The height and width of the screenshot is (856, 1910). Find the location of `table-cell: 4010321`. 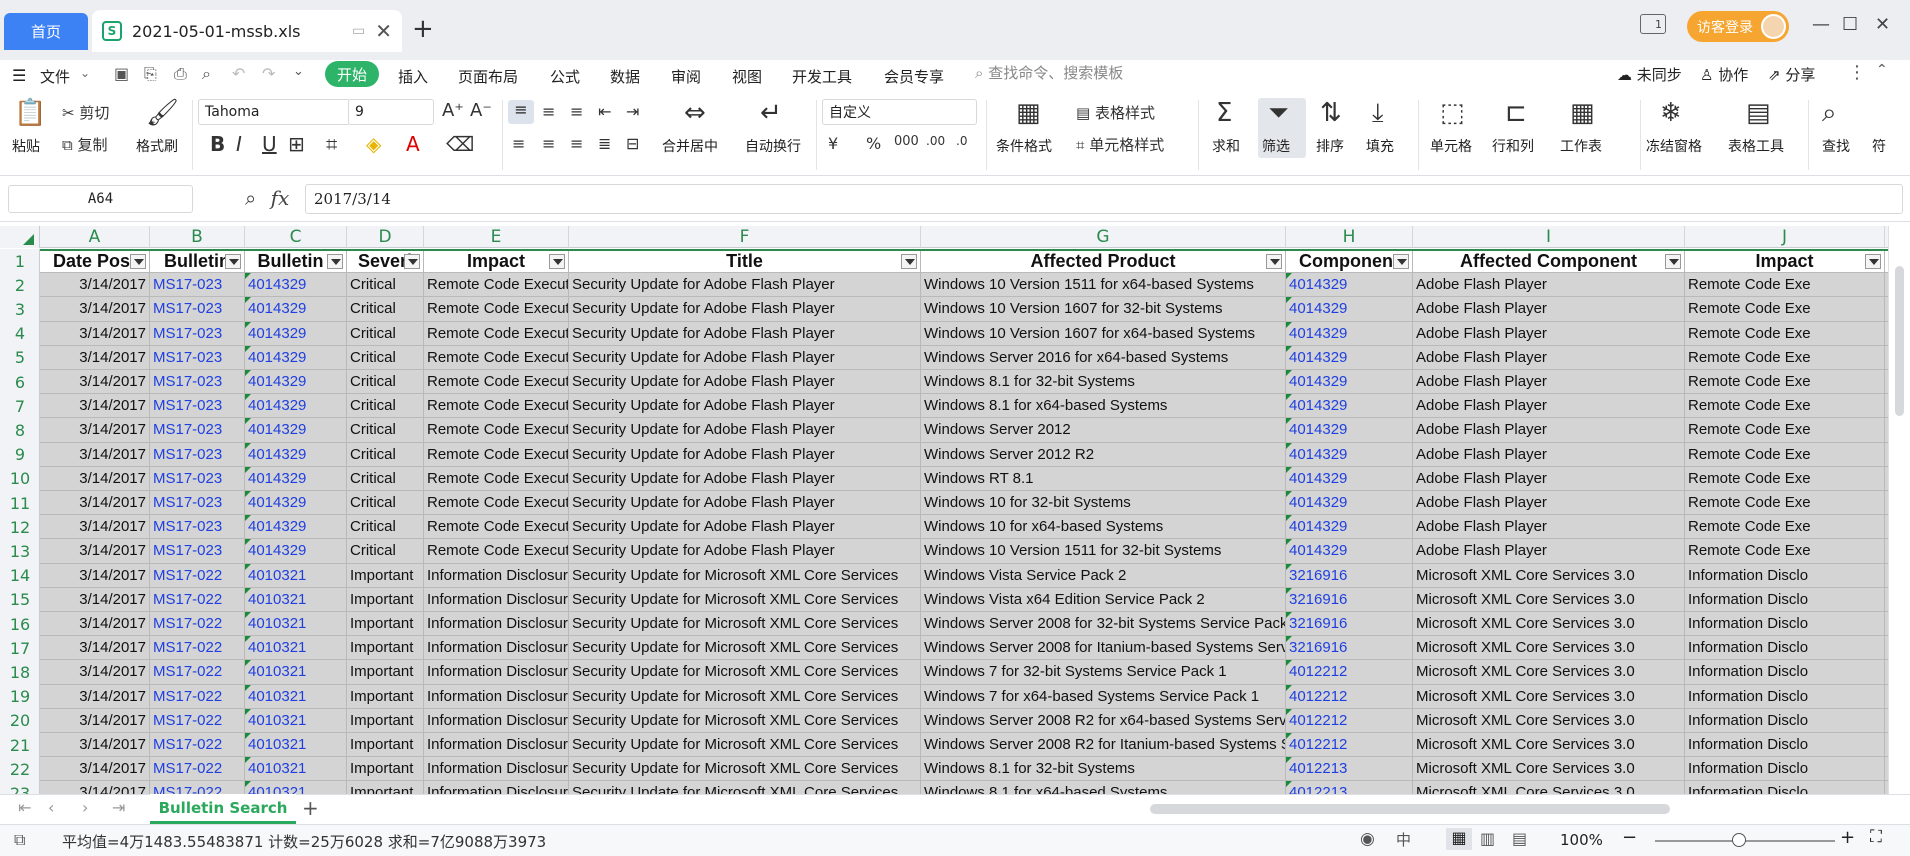

table-cell: 4010321 is located at coordinates (296, 575).